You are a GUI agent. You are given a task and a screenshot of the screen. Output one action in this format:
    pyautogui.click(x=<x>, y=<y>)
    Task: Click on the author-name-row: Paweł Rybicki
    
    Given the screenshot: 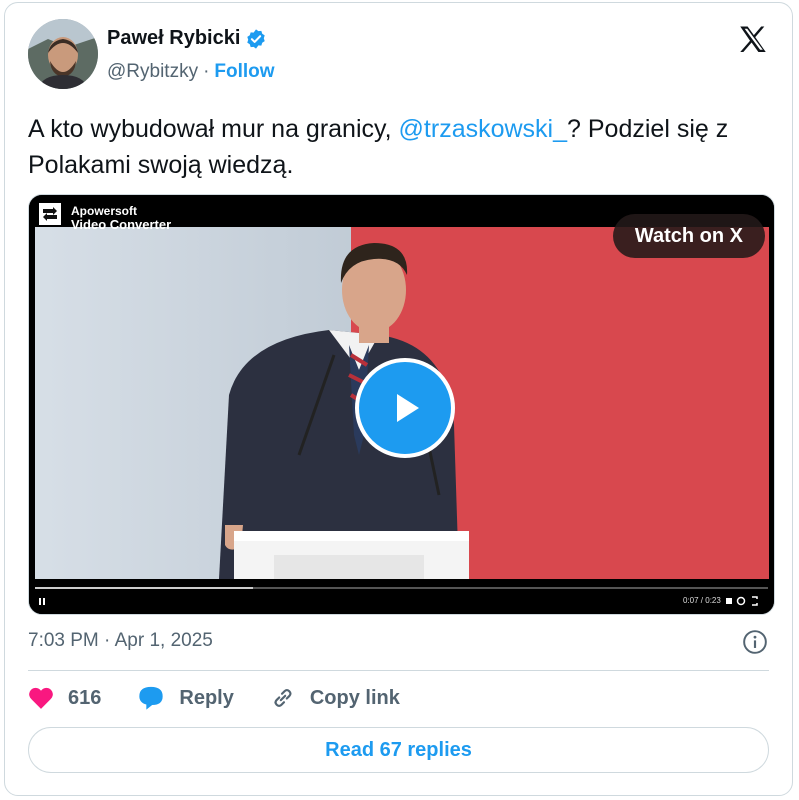 What is the action you would take?
    pyautogui.click(x=187, y=38)
    